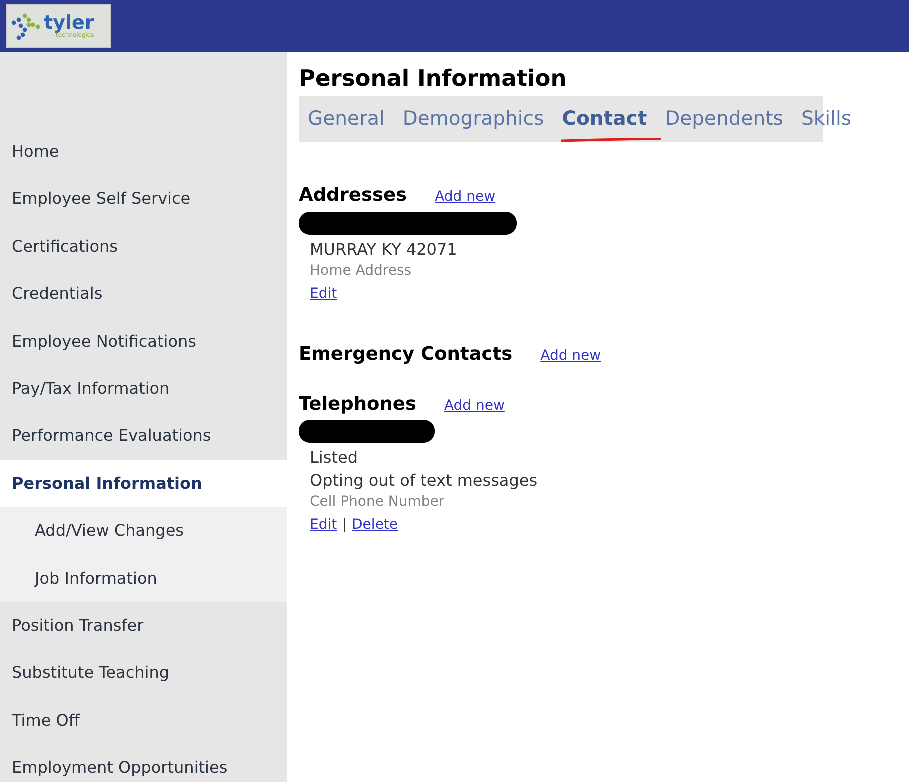  I want to click on sidebar-item: Performance Evaluations, so click(143, 436).